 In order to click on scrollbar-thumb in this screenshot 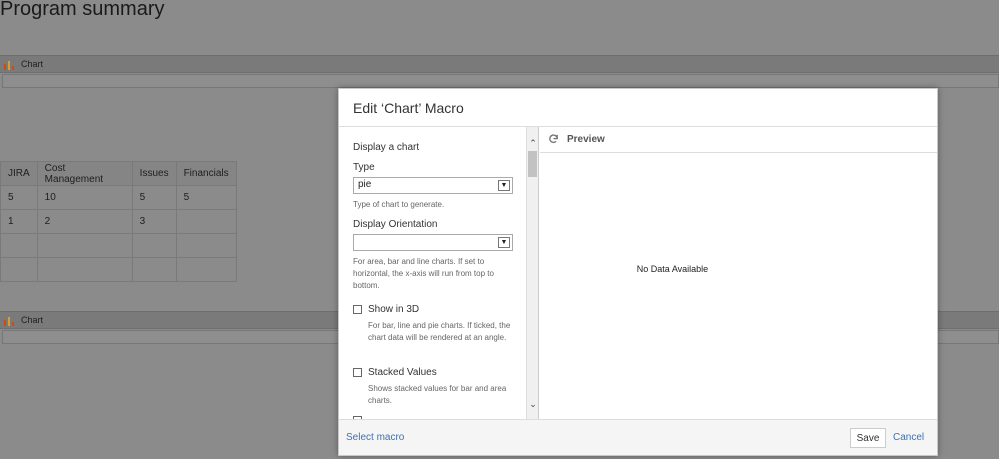, I will do `click(532, 164)`.